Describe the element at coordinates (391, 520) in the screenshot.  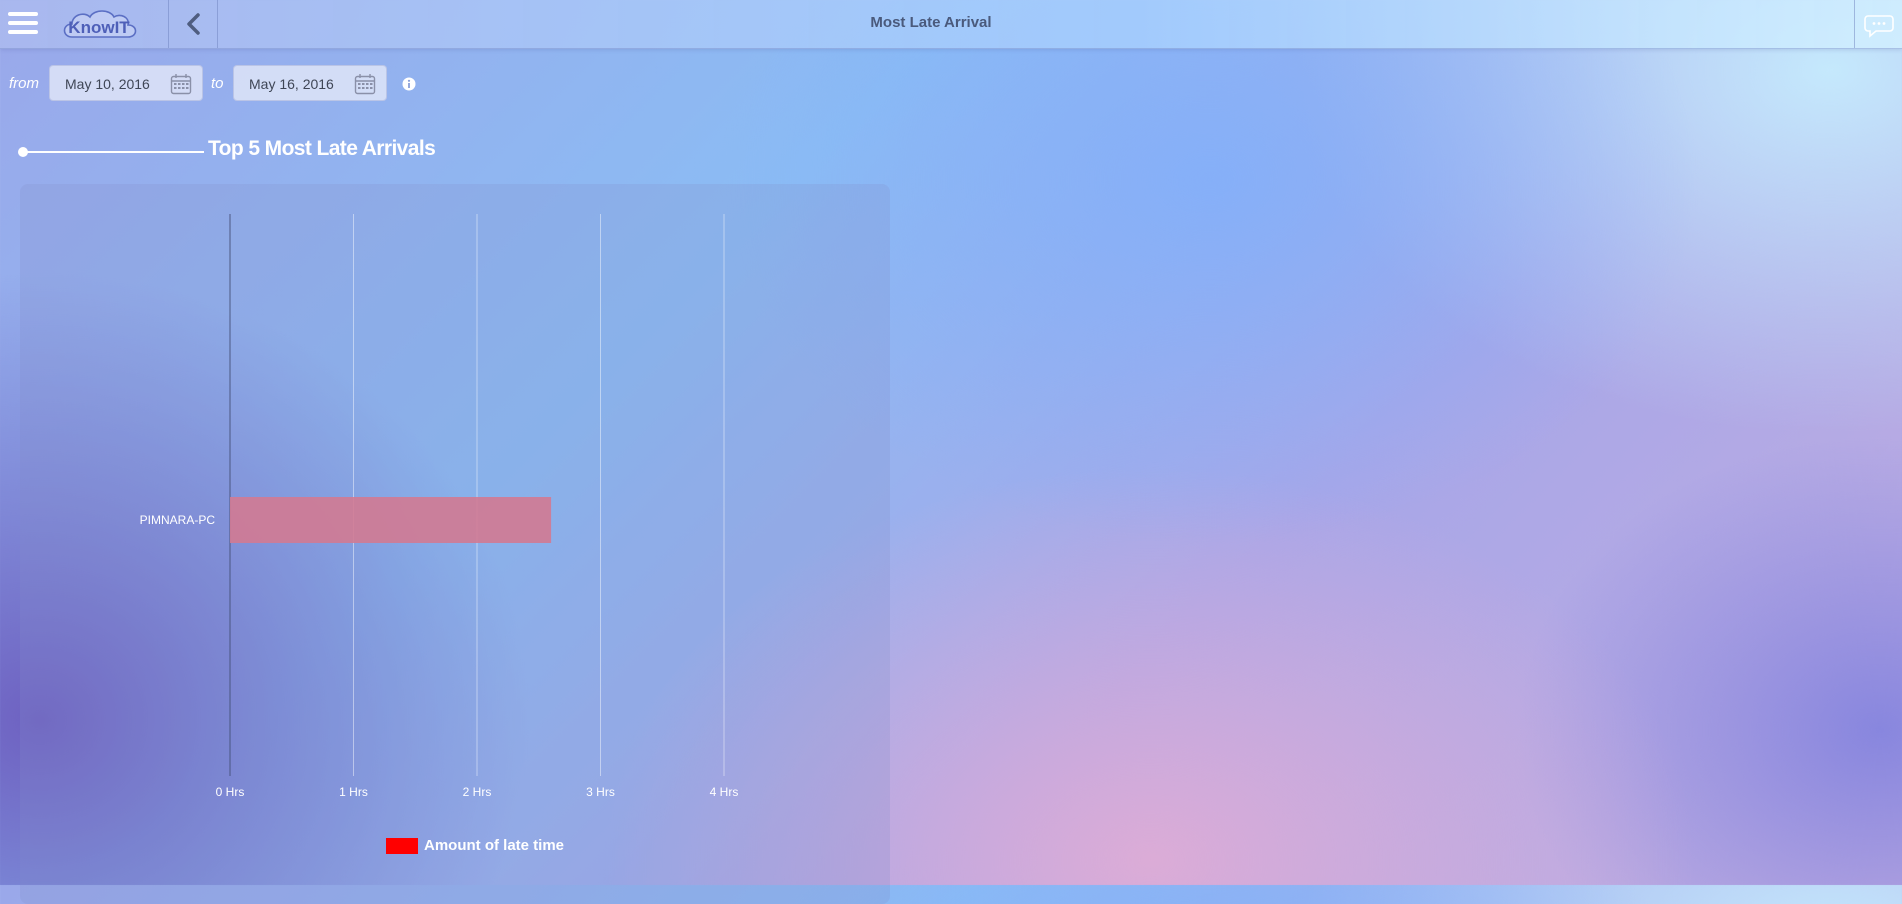
I see `bar` at that location.